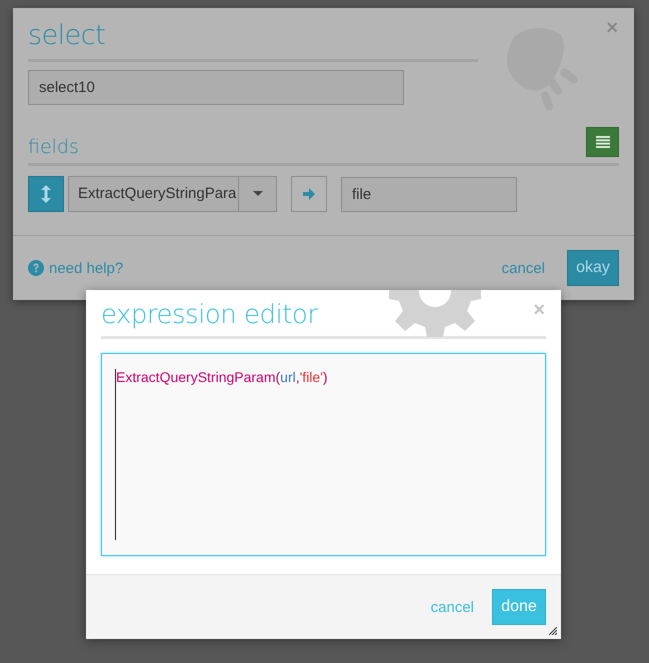 The height and width of the screenshot is (663, 649). Describe the element at coordinates (216, 87) in the screenshot. I see `name-field: select10` at that location.